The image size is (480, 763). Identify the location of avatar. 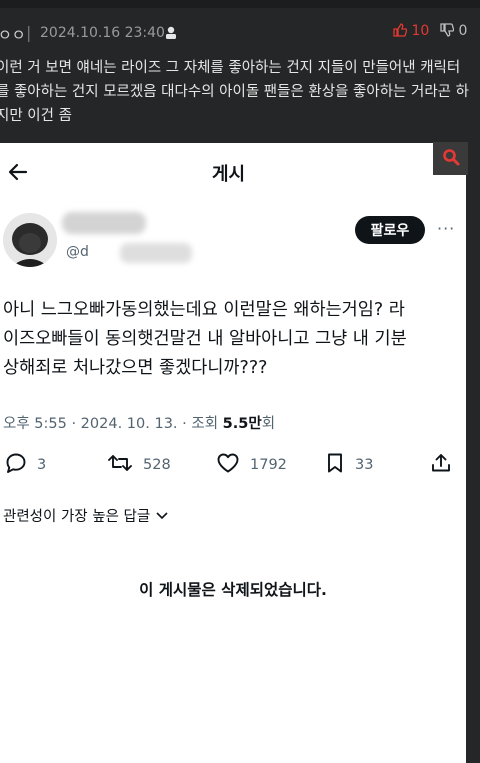
(30, 240).